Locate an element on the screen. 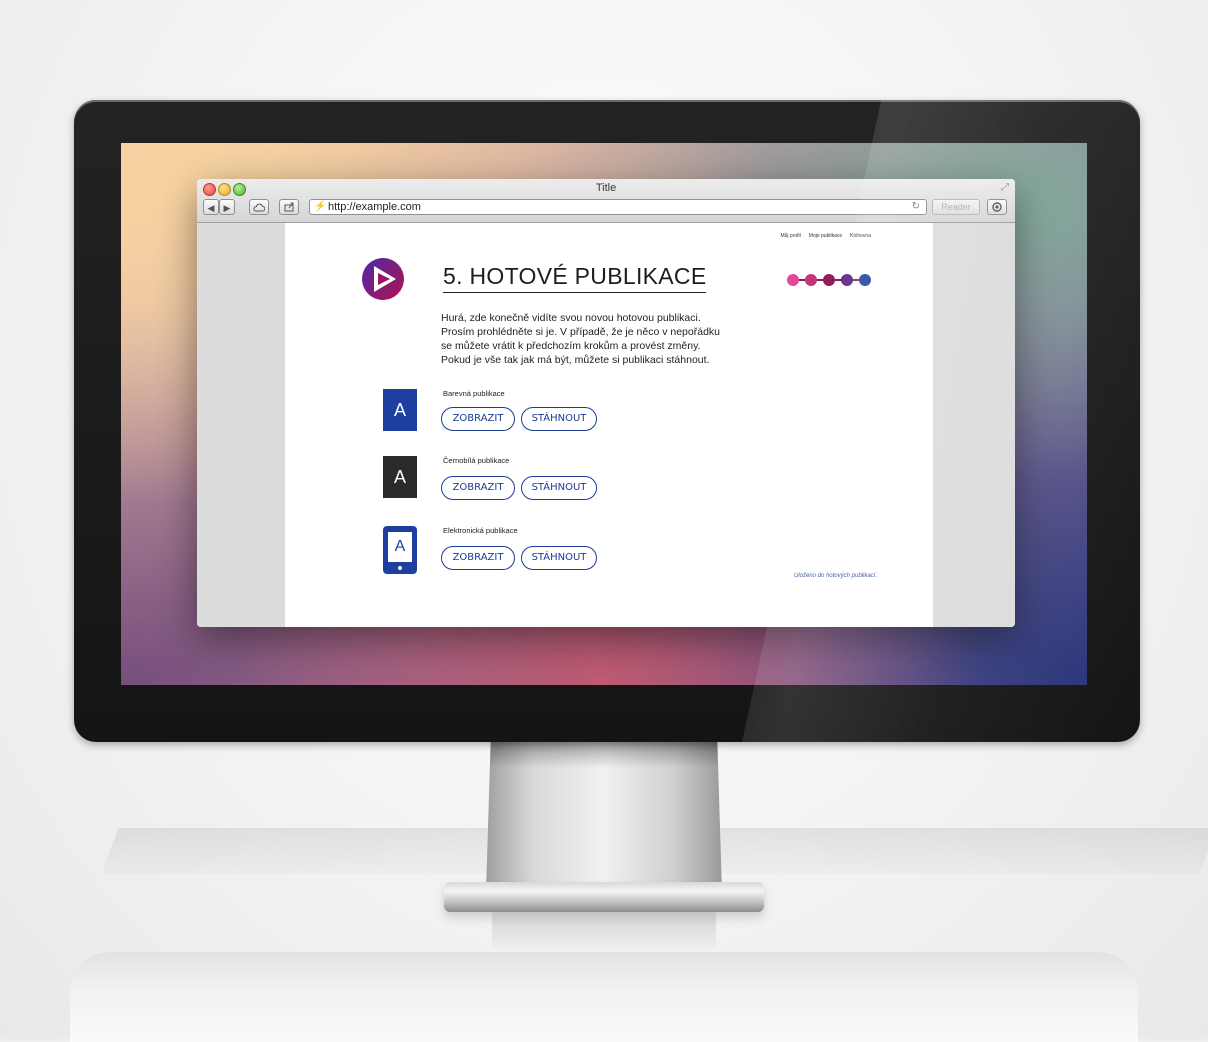 The width and height of the screenshot is (1208, 1042). download-color-button: STÁHNOUT is located at coordinates (559, 419).